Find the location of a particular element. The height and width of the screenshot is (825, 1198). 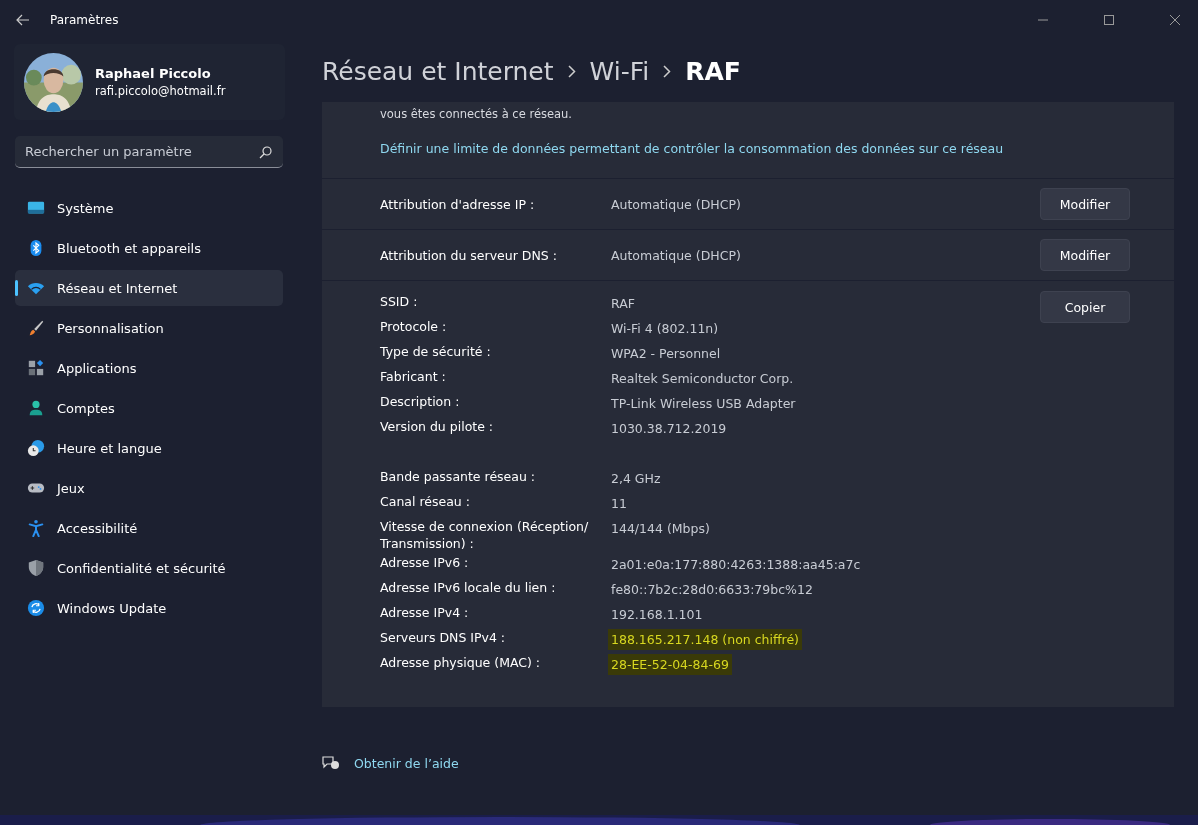

property-label: Adresse IPv4 : is located at coordinates (425, 612).